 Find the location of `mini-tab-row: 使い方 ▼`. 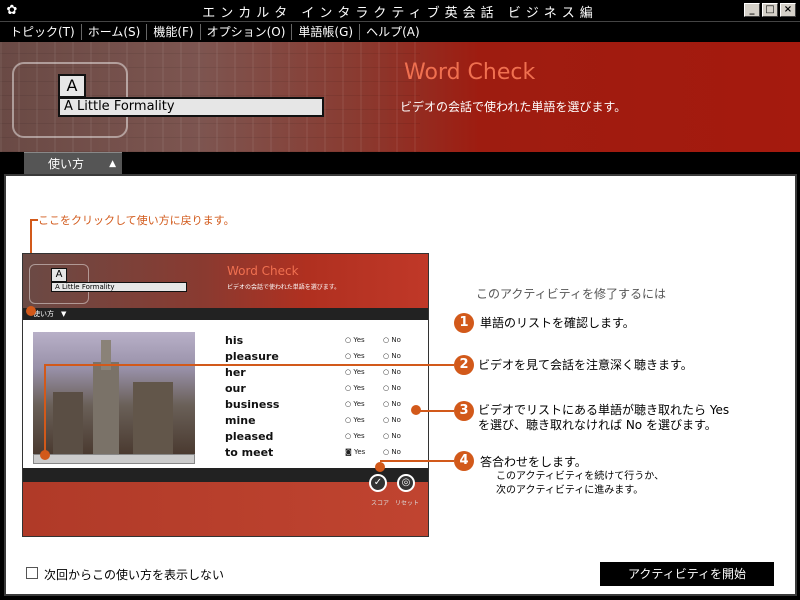

mini-tab-row: 使い方 ▼ is located at coordinates (225, 314).